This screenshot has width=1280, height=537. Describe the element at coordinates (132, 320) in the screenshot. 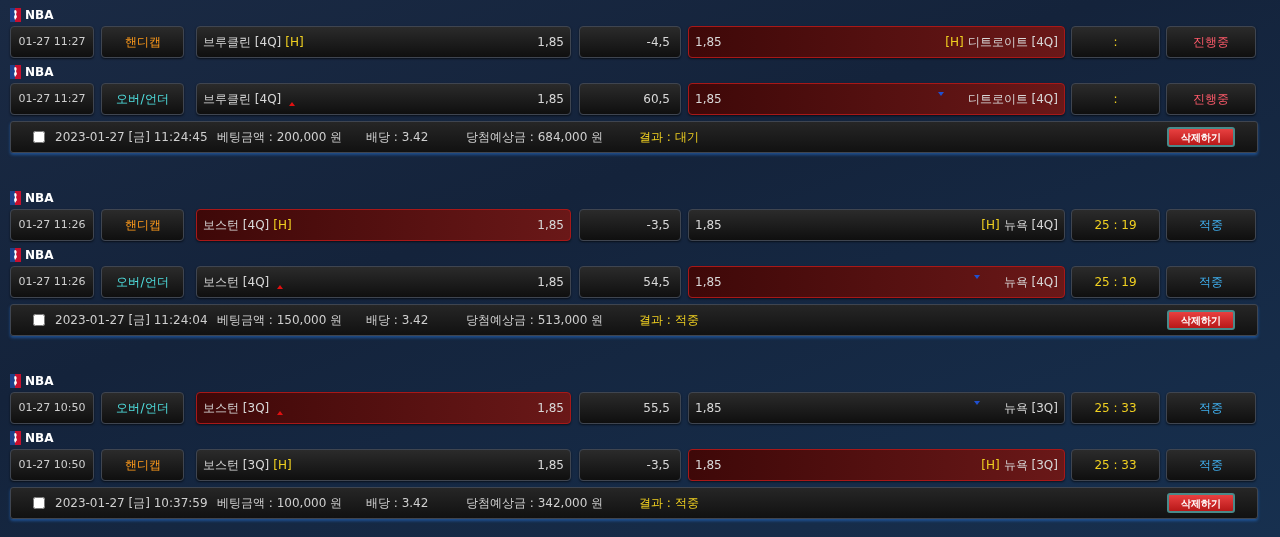

I see `bet-datetime: 2023-01-27 [금] 11:24:04` at that location.